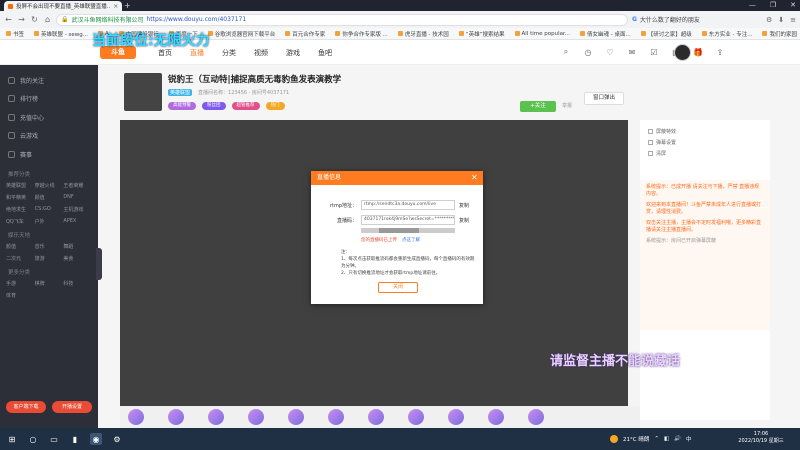  Describe the element at coordinates (49, 209) in the screenshot. I see `sidebar-category: CS:GO` at that location.